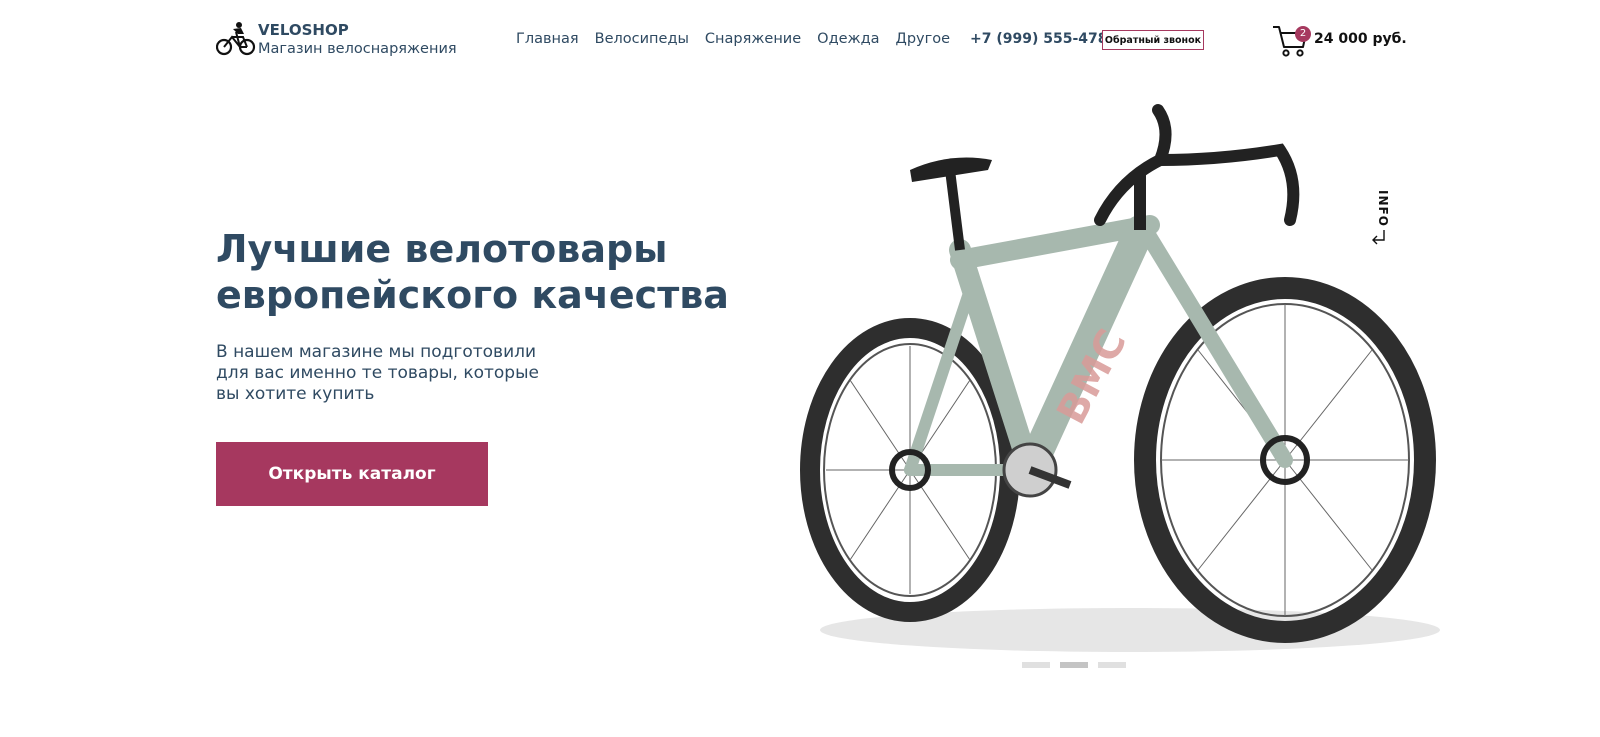 Image resolution: width=1600 pixels, height=737 pixels. I want to click on nav-item-other: Другое, so click(923, 39).